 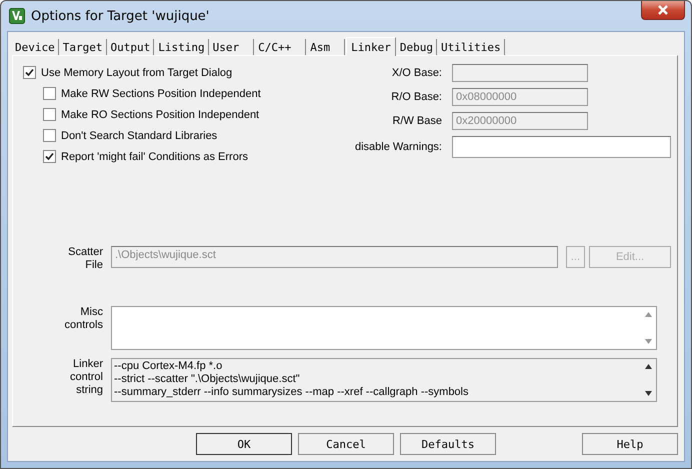 What do you see at coordinates (416, 121) in the screenshot?
I see `field-label: R/W Base` at bounding box center [416, 121].